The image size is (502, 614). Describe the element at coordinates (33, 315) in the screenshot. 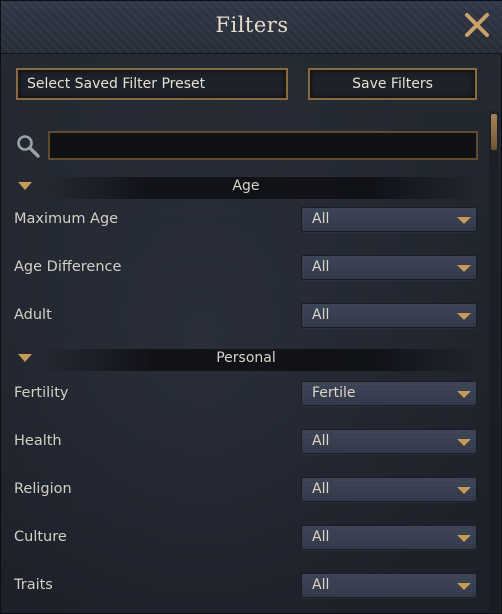

I see `filter-label: Adult` at that location.